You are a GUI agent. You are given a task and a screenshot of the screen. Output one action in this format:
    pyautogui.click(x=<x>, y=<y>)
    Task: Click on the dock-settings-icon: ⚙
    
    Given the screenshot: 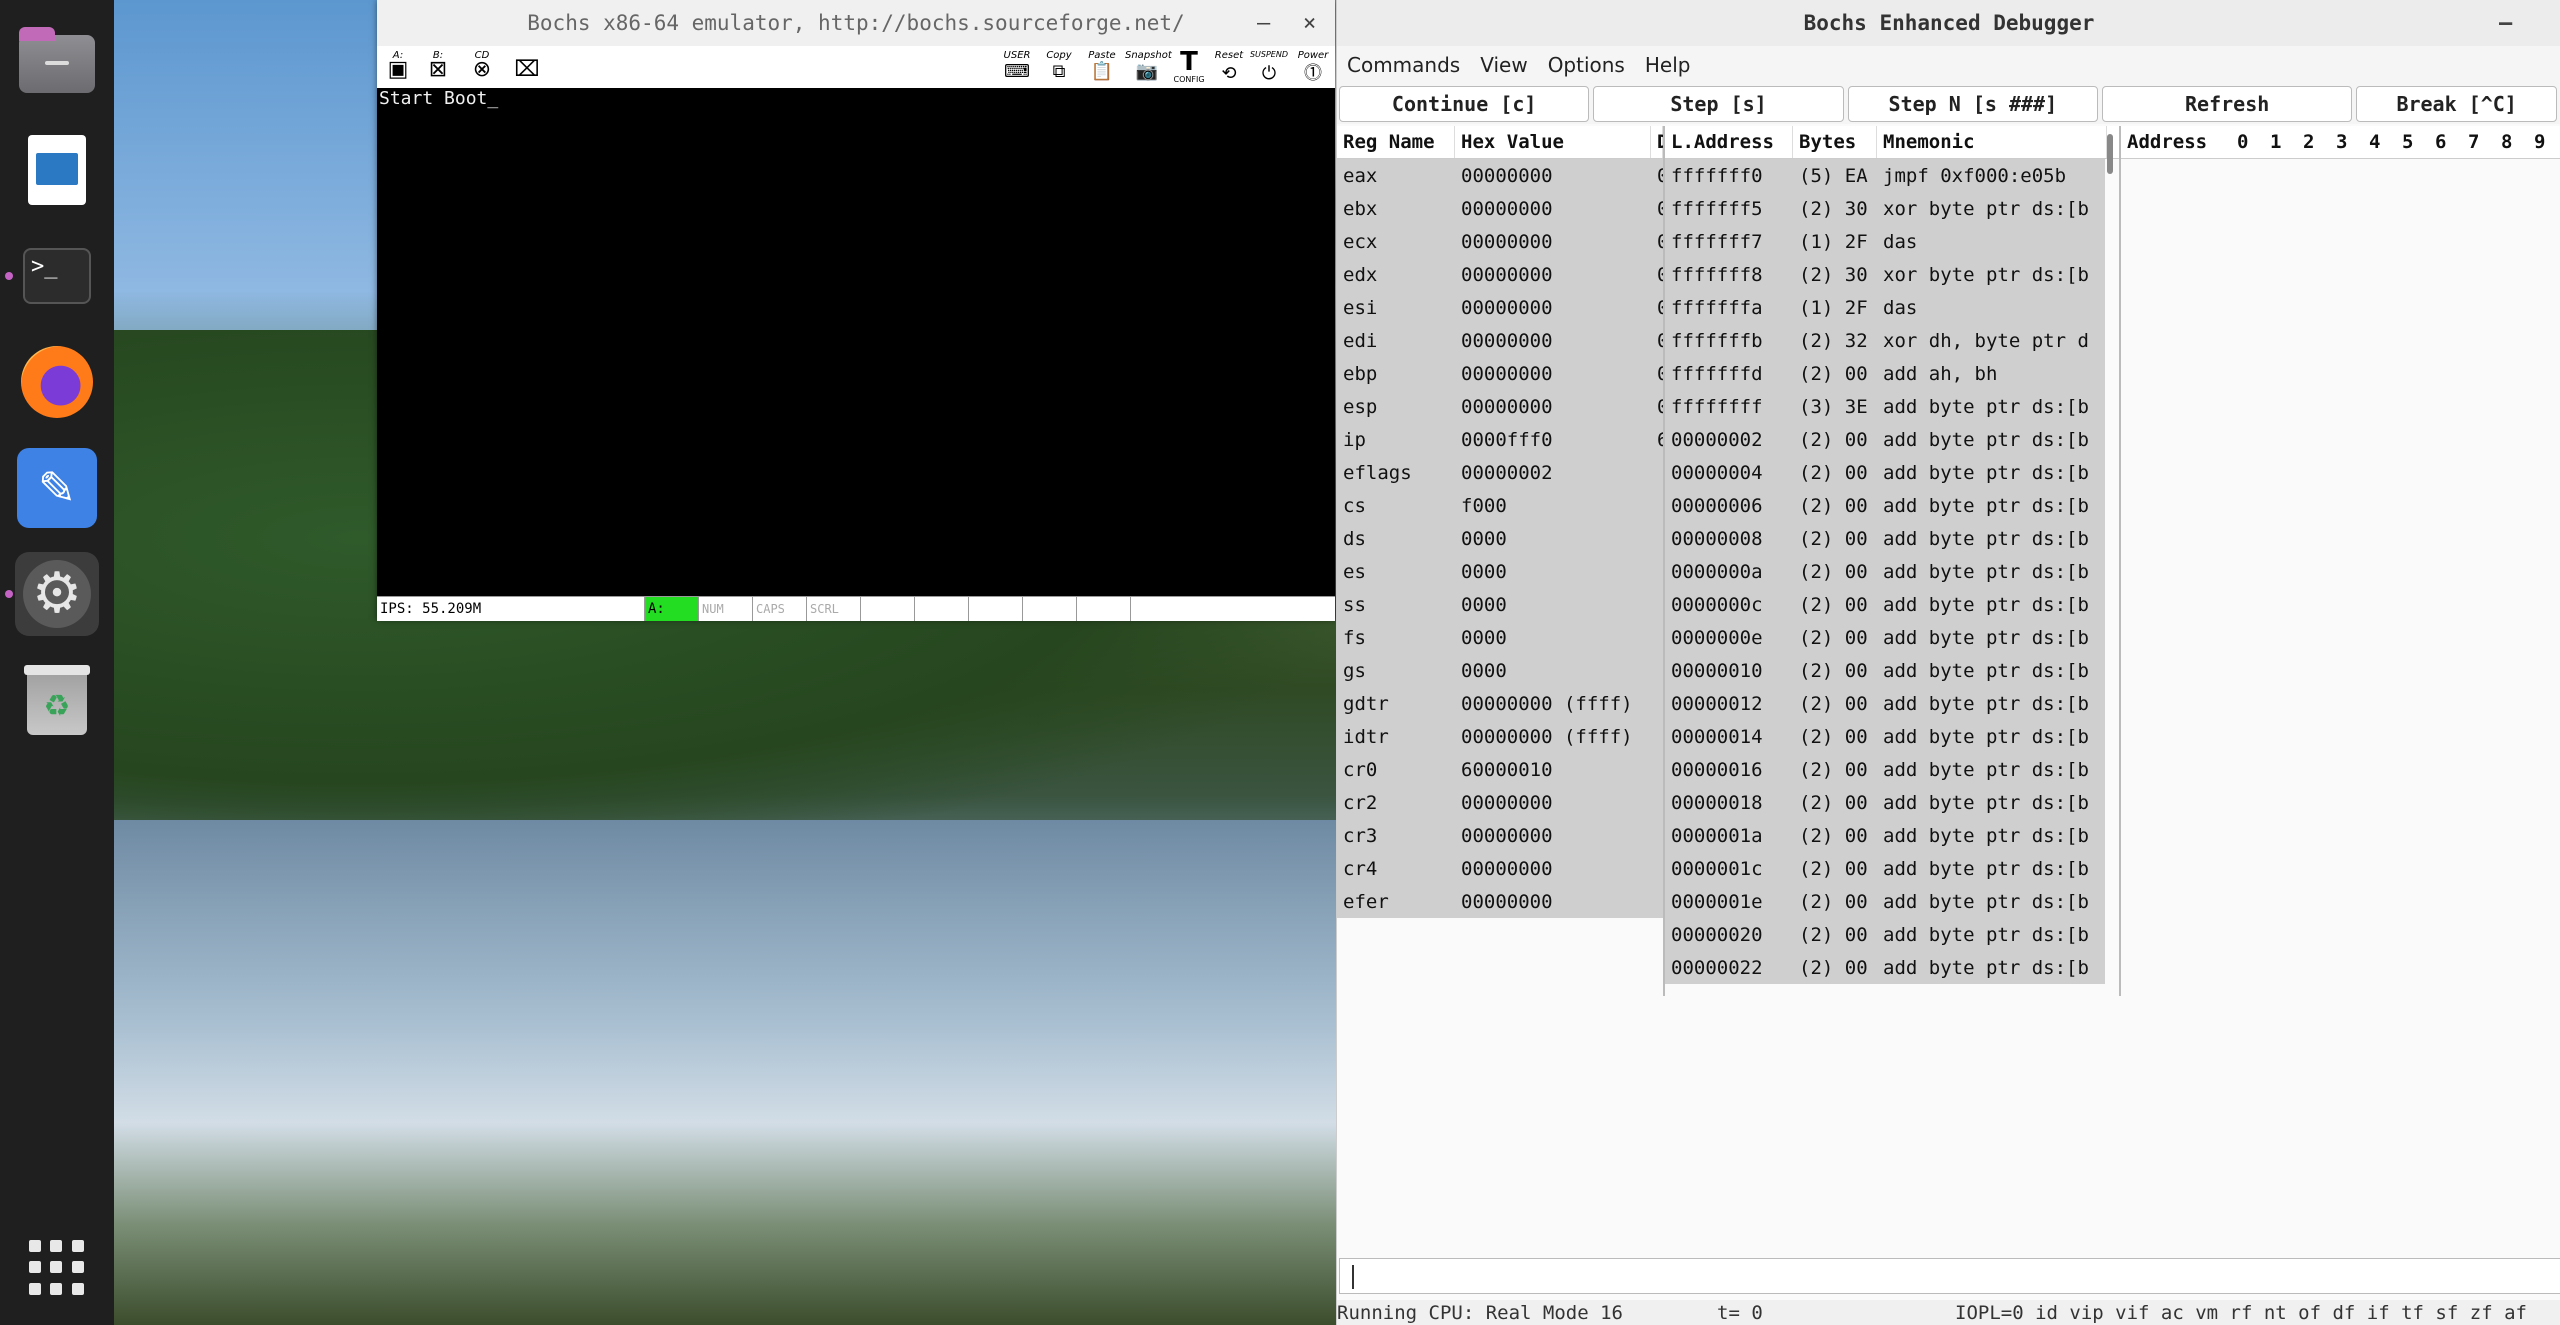 What is the action you would take?
    pyautogui.click(x=52, y=594)
    